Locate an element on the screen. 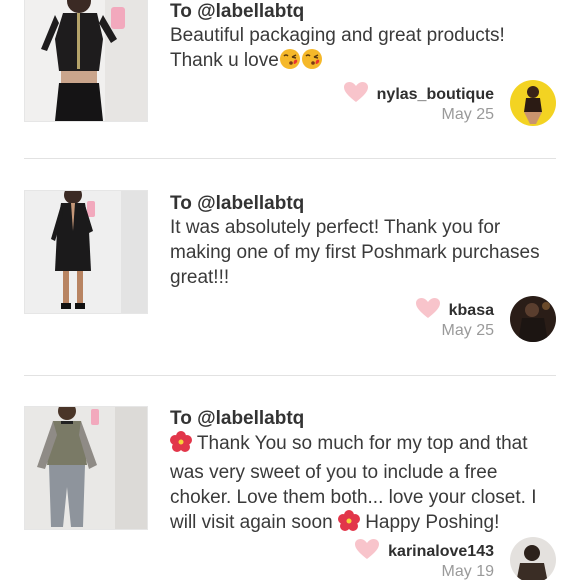 This screenshot has height=580, width=580. note-signature: karinalove143 is located at coordinates (424, 551).